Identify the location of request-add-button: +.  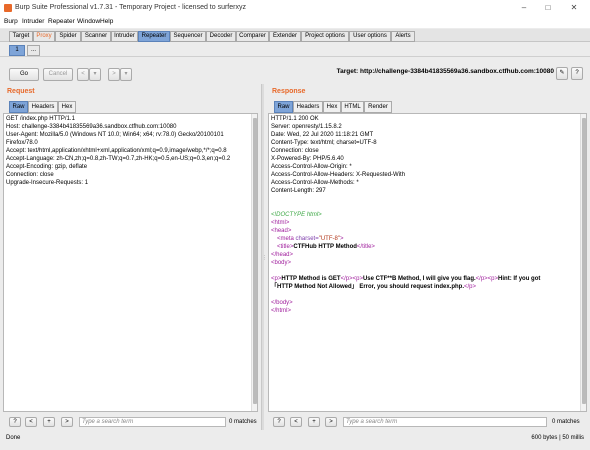
(49, 422).